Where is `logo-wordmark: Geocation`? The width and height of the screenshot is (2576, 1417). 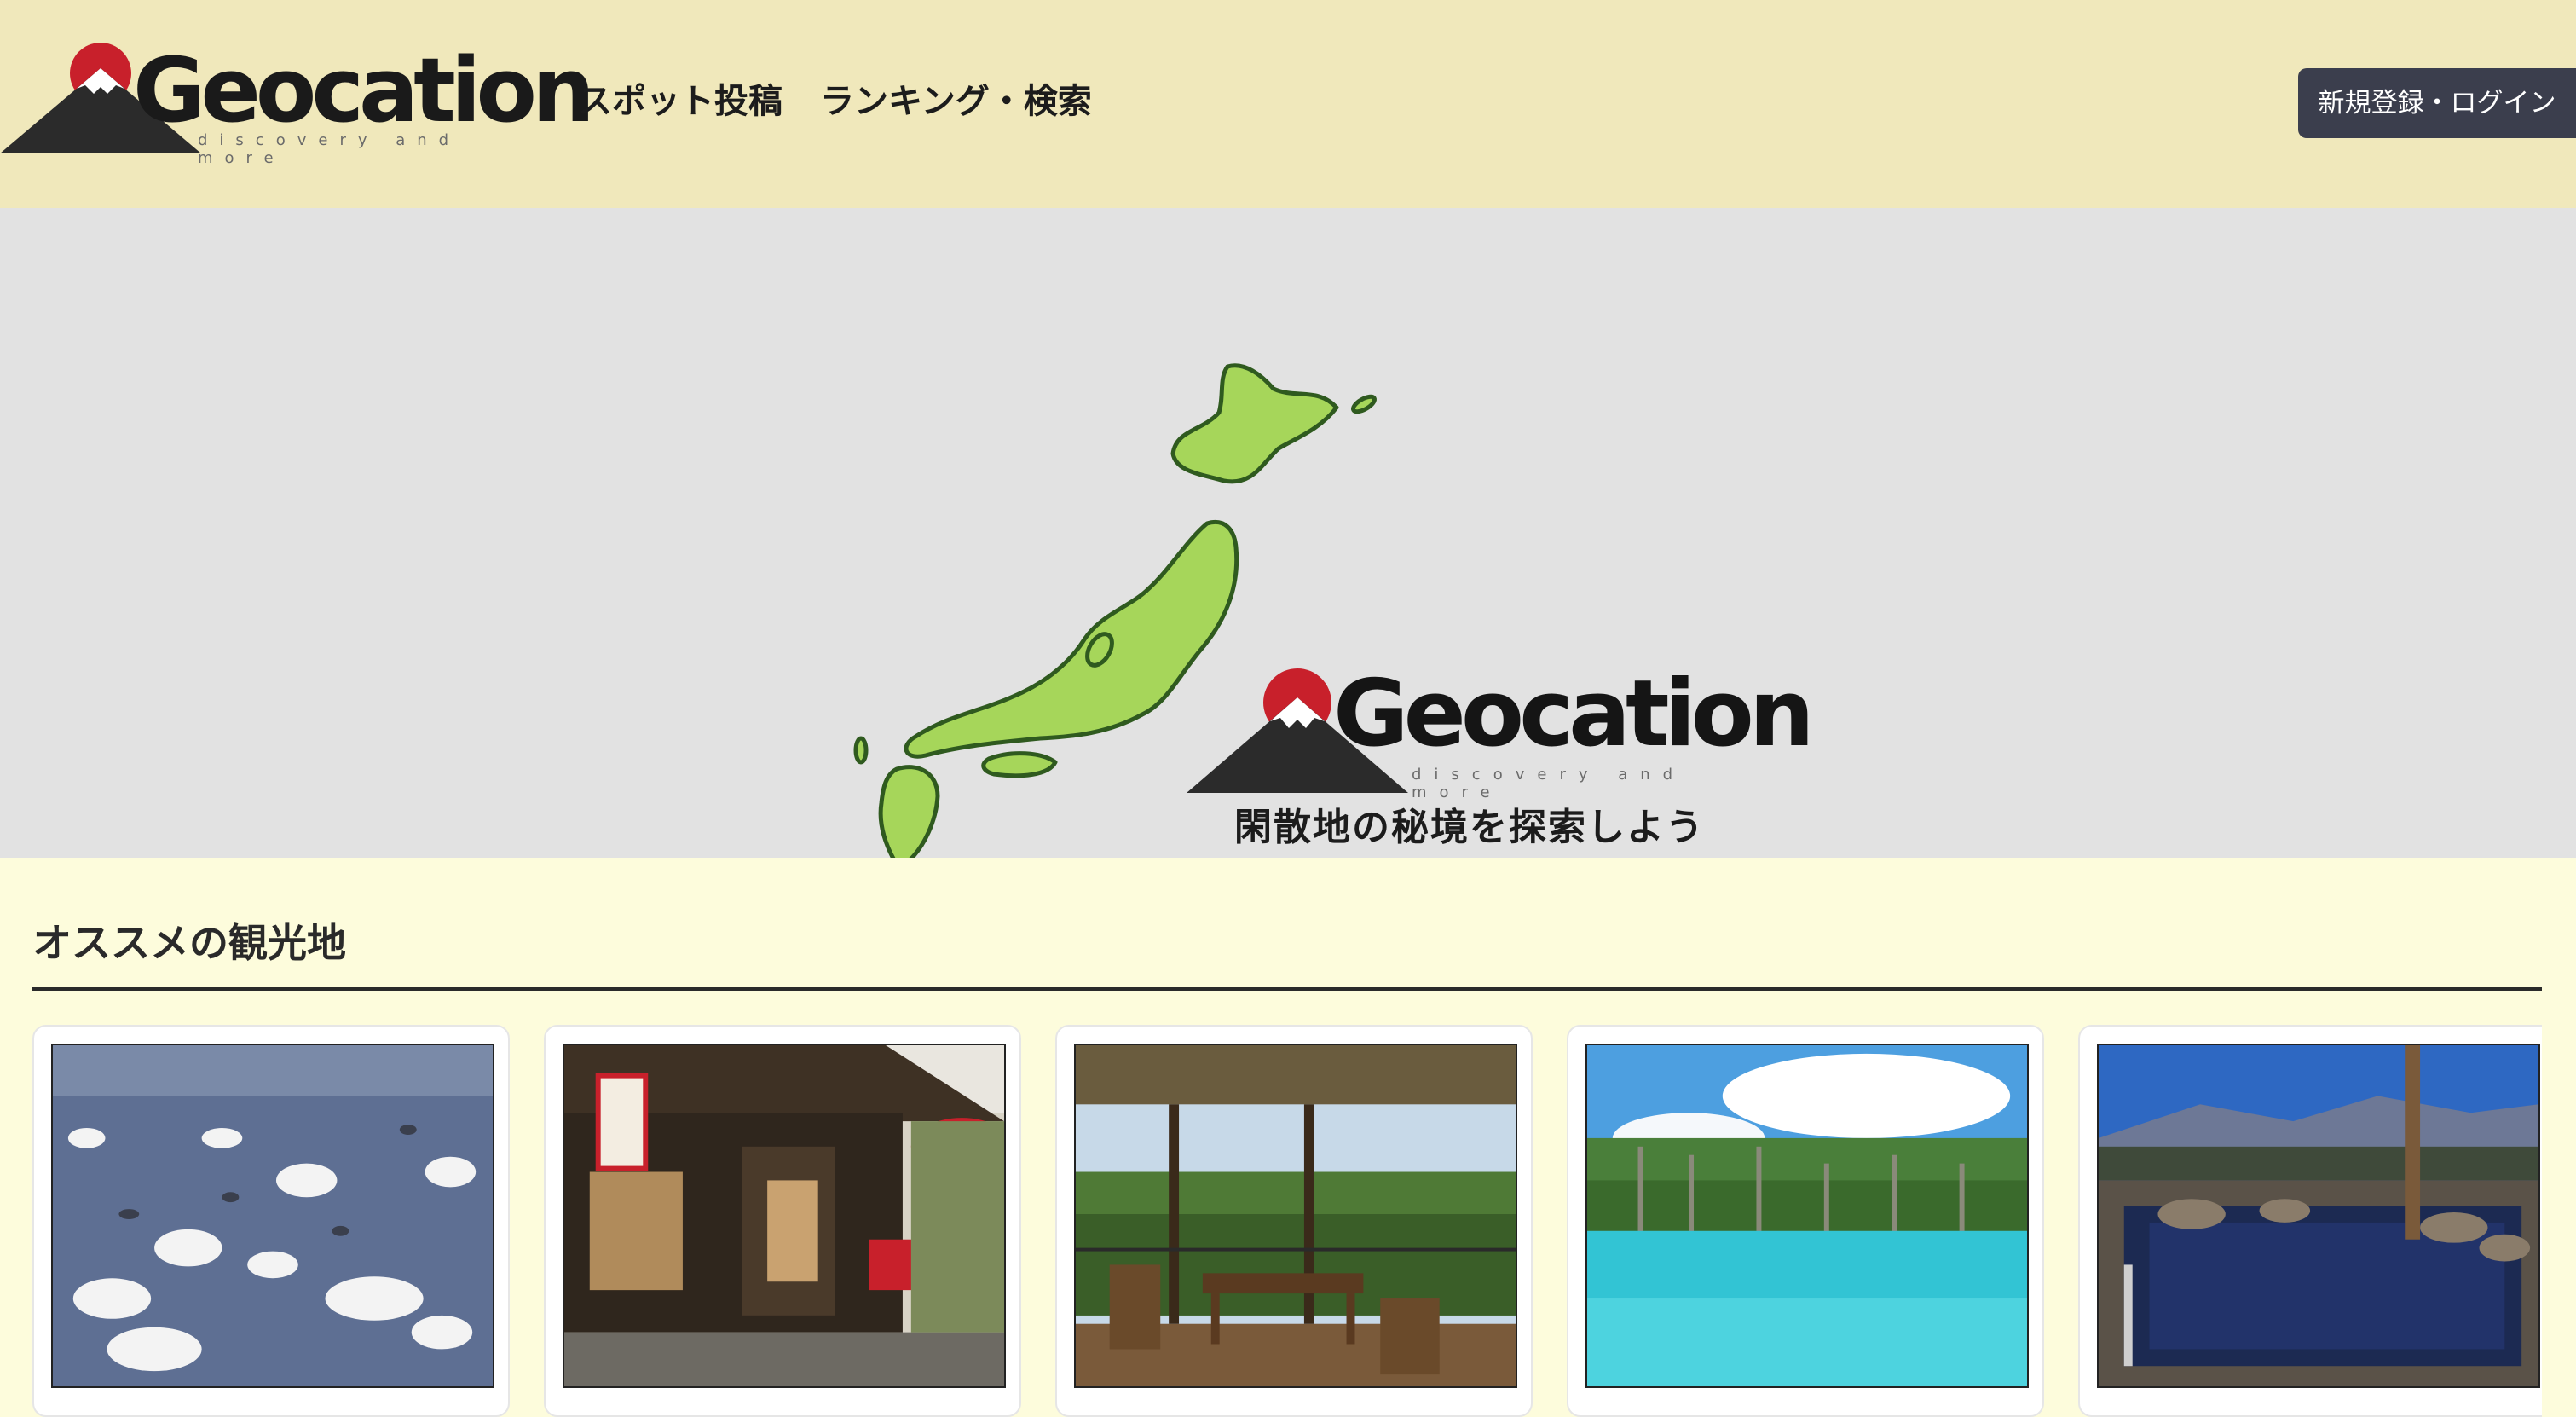 logo-wordmark: Geocation is located at coordinates (364, 90).